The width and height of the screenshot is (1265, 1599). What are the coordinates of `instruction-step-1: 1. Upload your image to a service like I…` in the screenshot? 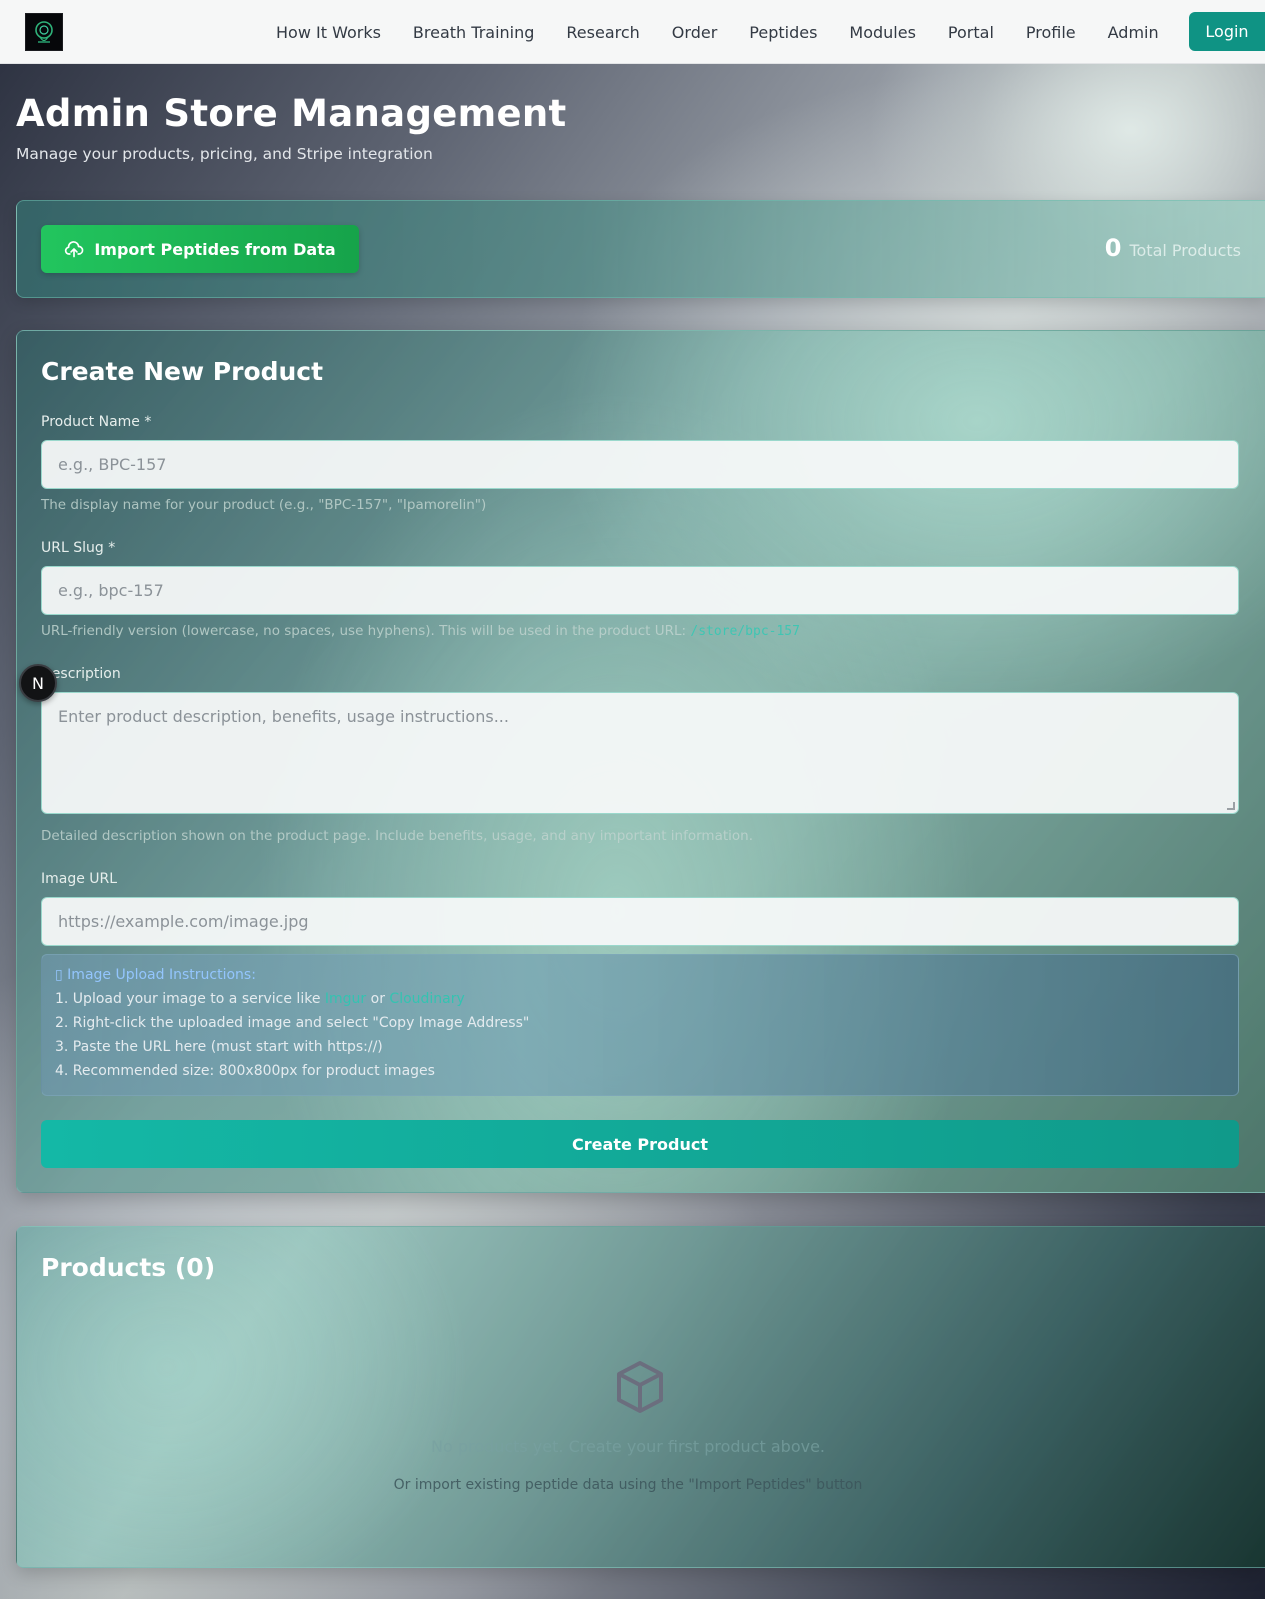 It's located at (640, 1003).